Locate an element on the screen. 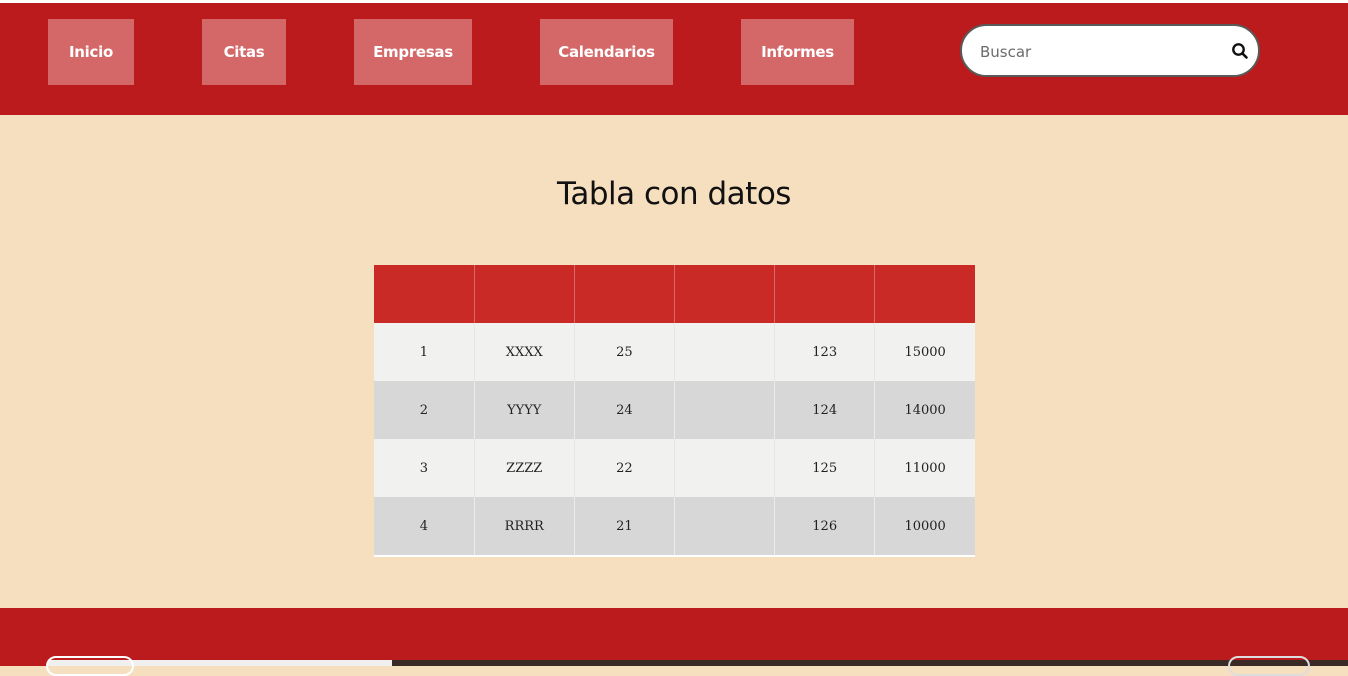 This screenshot has width=1348, height=676. table-cell: 125 is located at coordinates (825, 468).